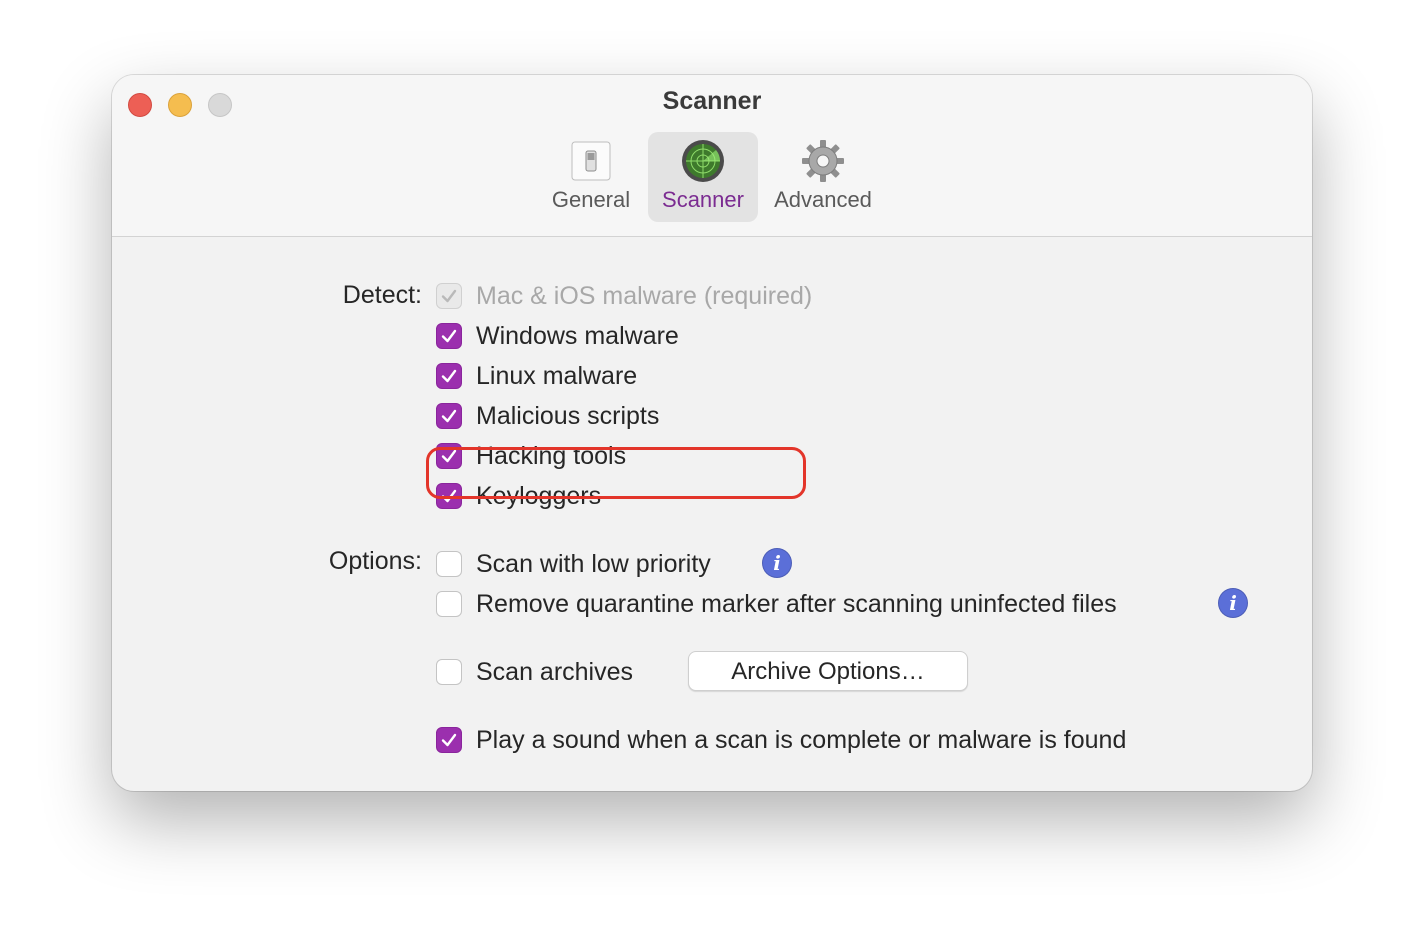 Image resolution: width=1424 pixels, height=940 pixels. Describe the element at coordinates (644, 295) in the screenshot. I see `detect-mac-ios-label: Mac & iOS malware (required)` at that location.